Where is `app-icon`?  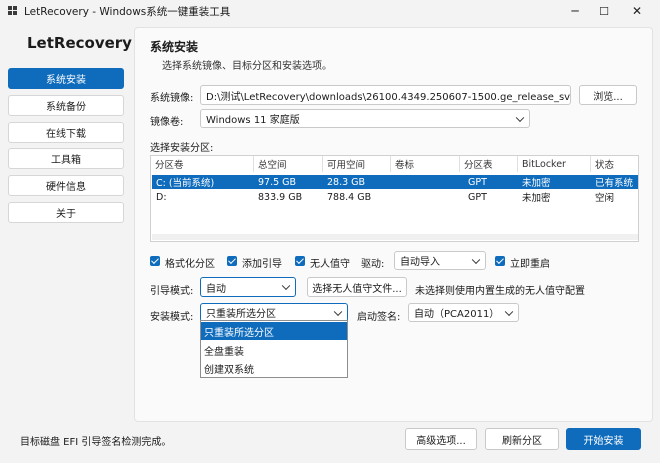
app-icon is located at coordinates (12, 10).